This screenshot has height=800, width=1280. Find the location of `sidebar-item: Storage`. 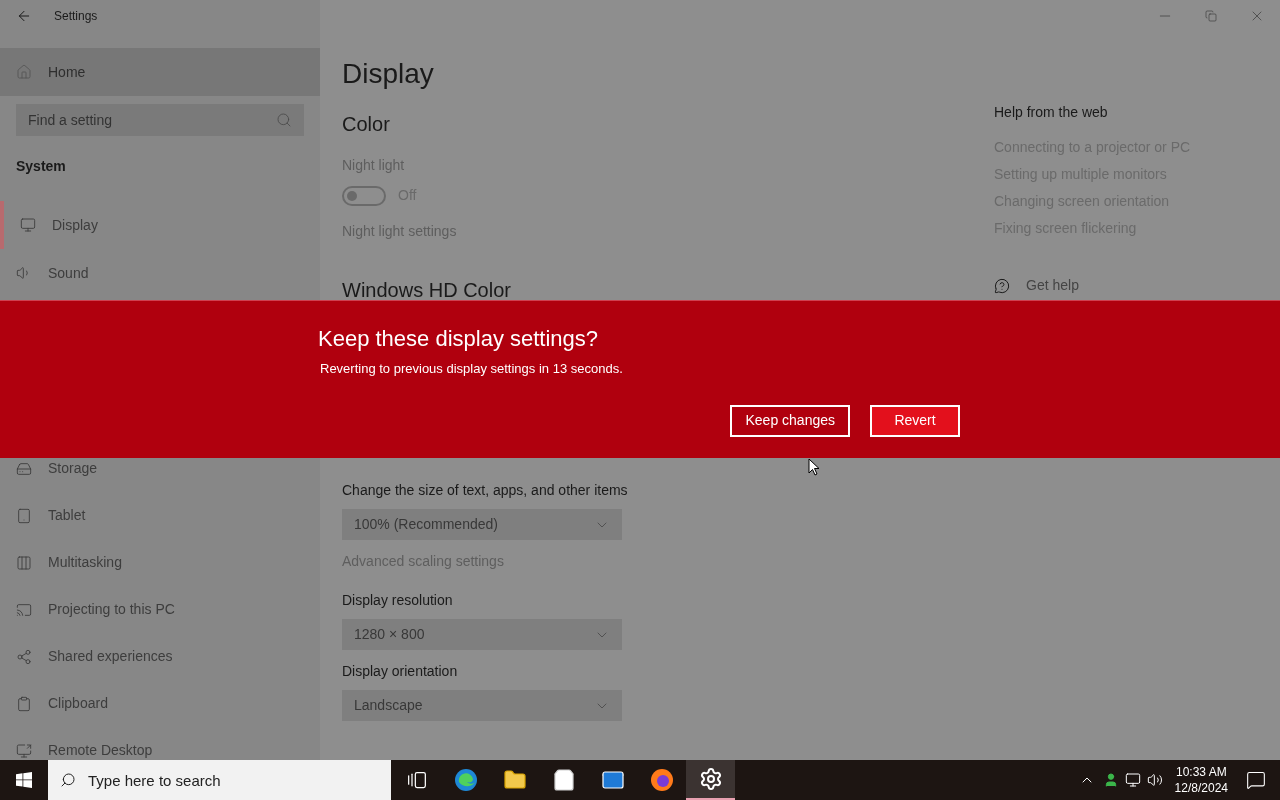

sidebar-item: Storage is located at coordinates (160, 468).